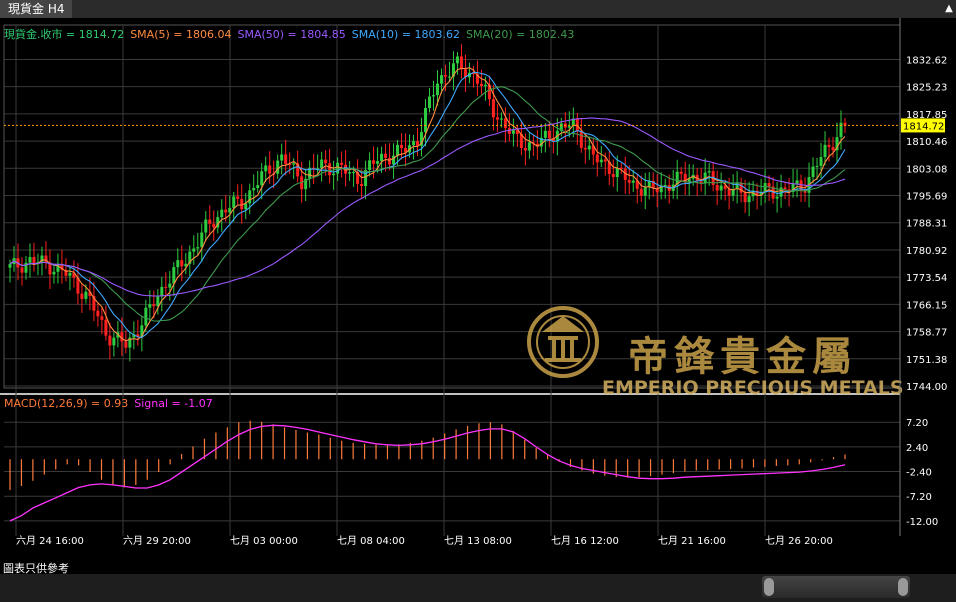 The height and width of the screenshot is (602, 956). Describe the element at coordinates (926, 387) in the screenshot. I see `price-tick-label: 1744.00` at that location.